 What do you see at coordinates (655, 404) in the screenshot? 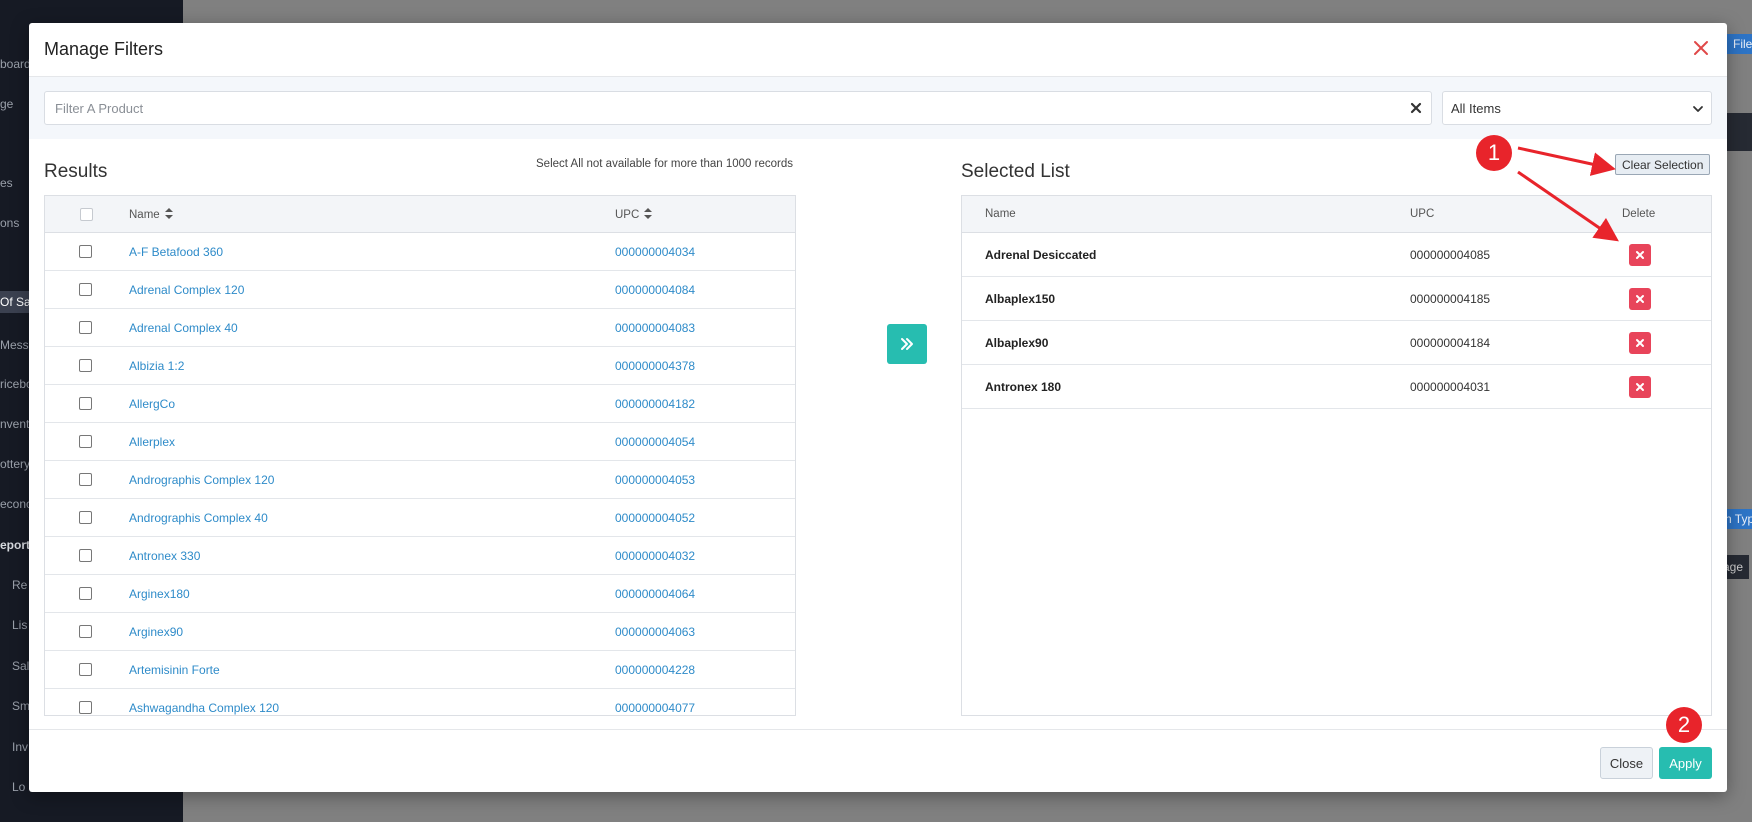
I see `product-upc-link: 000000004182` at bounding box center [655, 404].